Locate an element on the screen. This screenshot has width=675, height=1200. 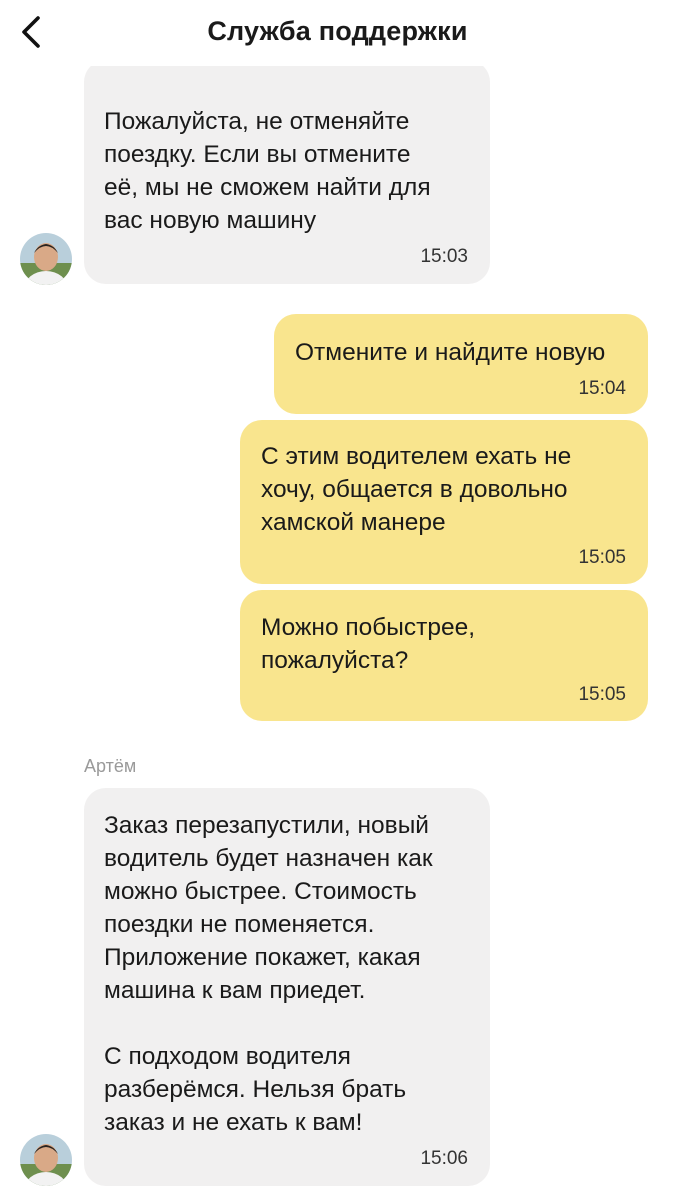
message-time: 15:03 is located at coordinates (444, 256).